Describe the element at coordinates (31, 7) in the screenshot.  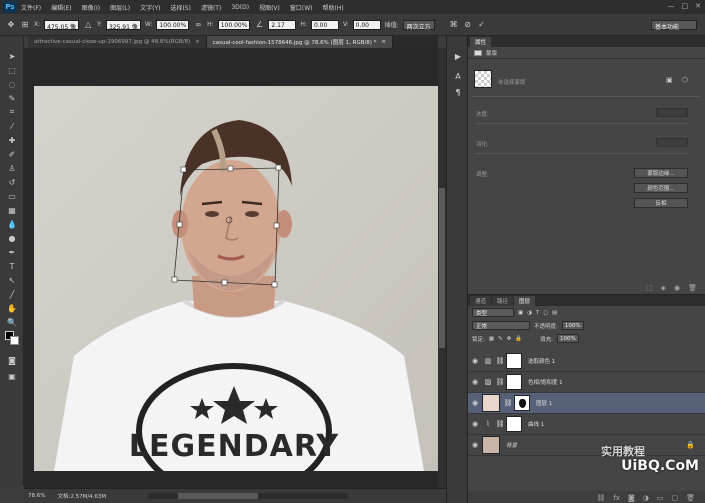
I see `menu-file: 文件(F)` at that location.